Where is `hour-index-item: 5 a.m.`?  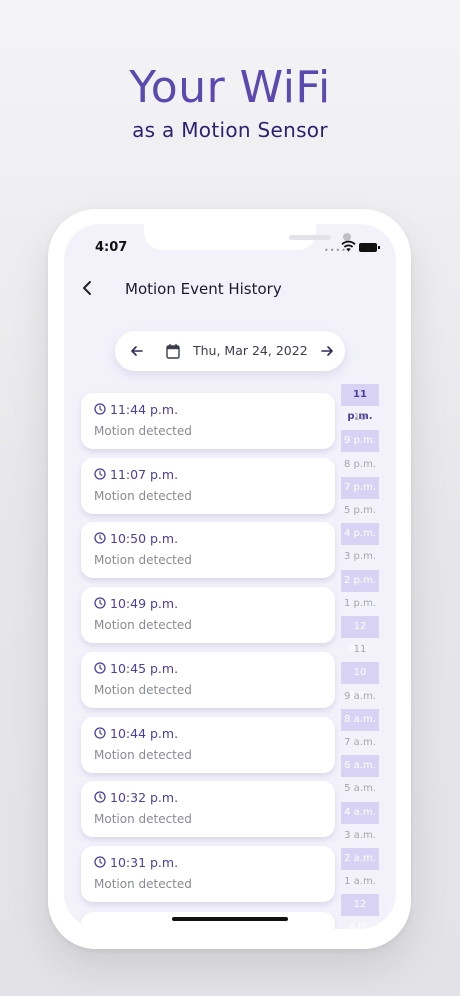 hour-index-item: 5 a.m. is located at coordinates (360, 789).